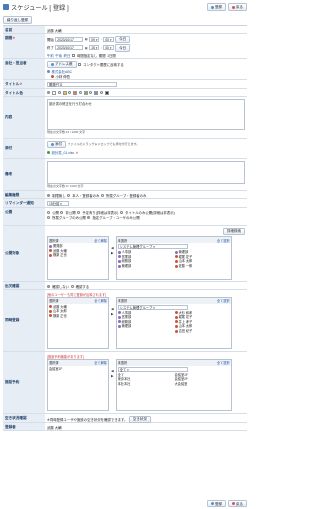 The image size is (320, 509). Describe the element at coordinates (48, 286) in the screenshot. I see `attendance-radio-no` at that location.